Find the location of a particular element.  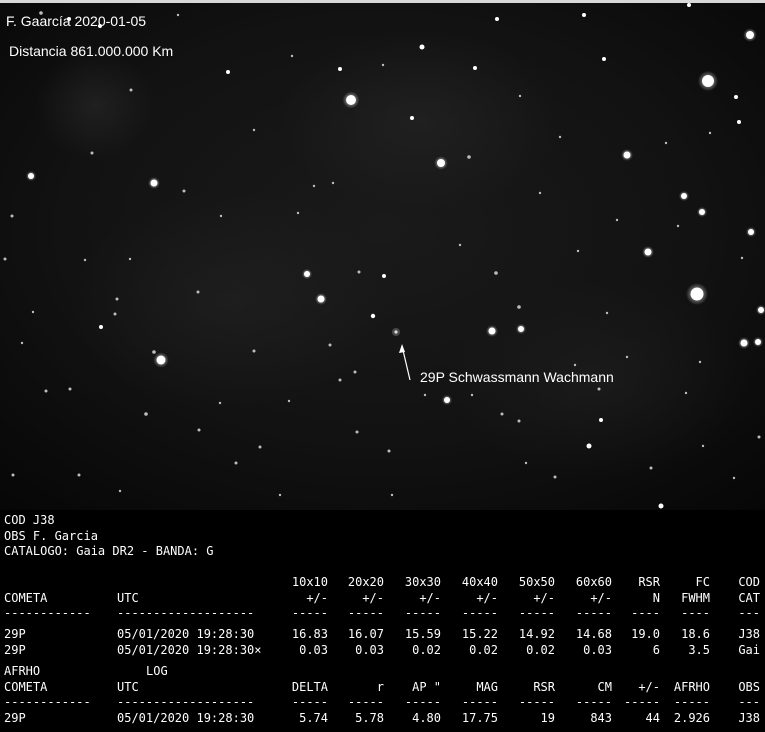

table-cell: ------------------- is located at coordinates (186, 702).